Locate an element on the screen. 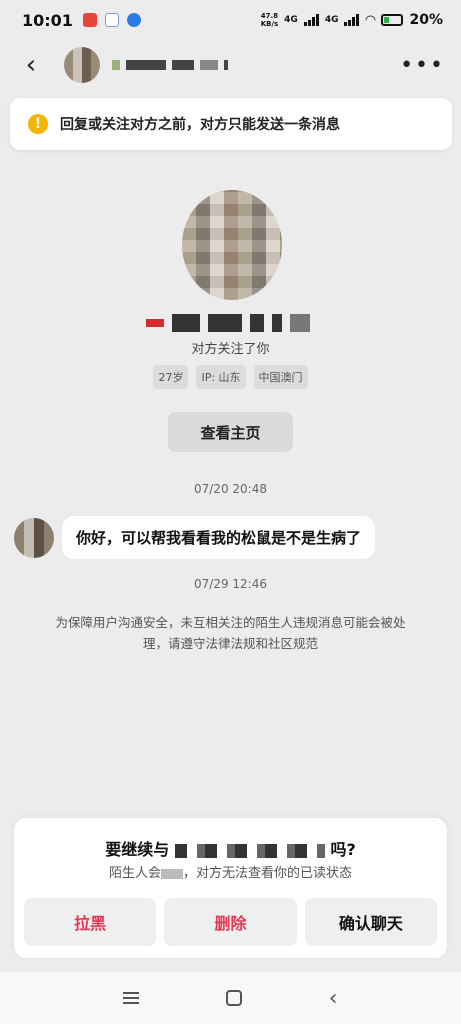 This screenshot has width=461, height=1024. tag-age: 27岁 is located at coordinates (171, 377).